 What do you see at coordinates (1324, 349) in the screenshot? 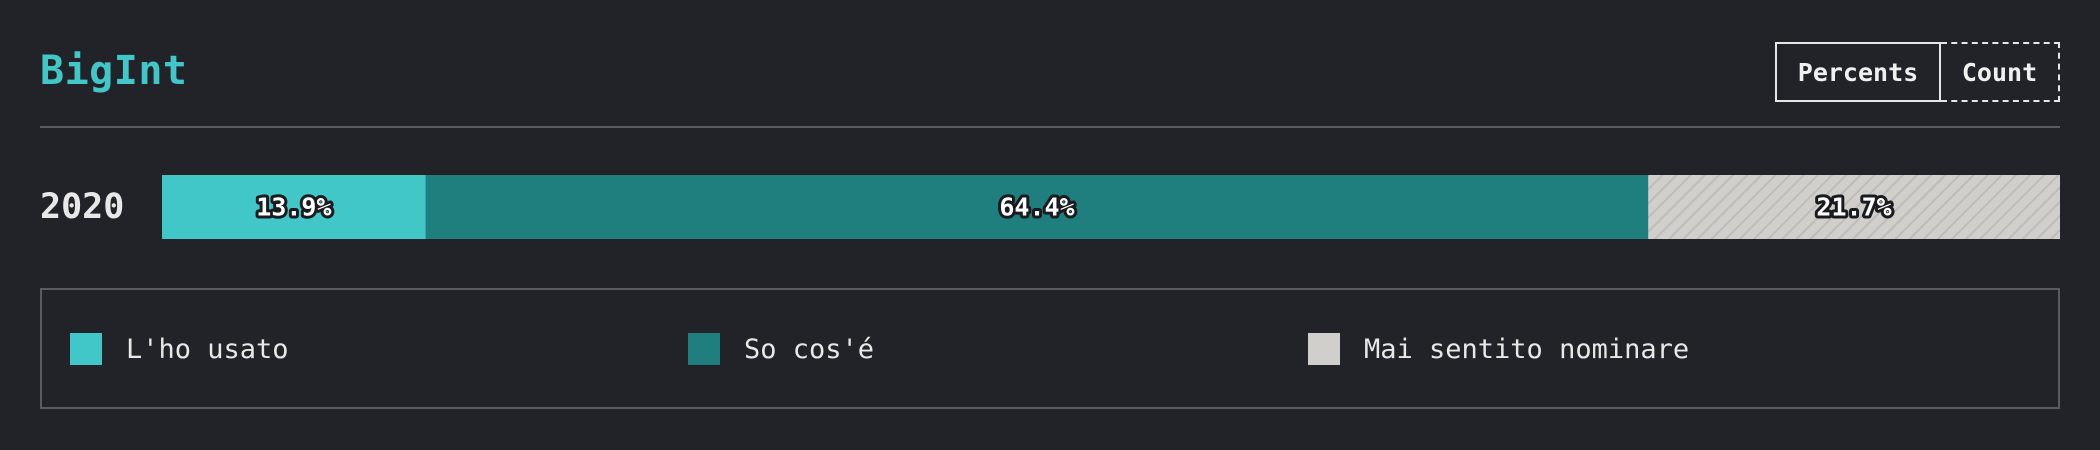
I see `legend-swatch-never` at bounding box center [1324, 349].